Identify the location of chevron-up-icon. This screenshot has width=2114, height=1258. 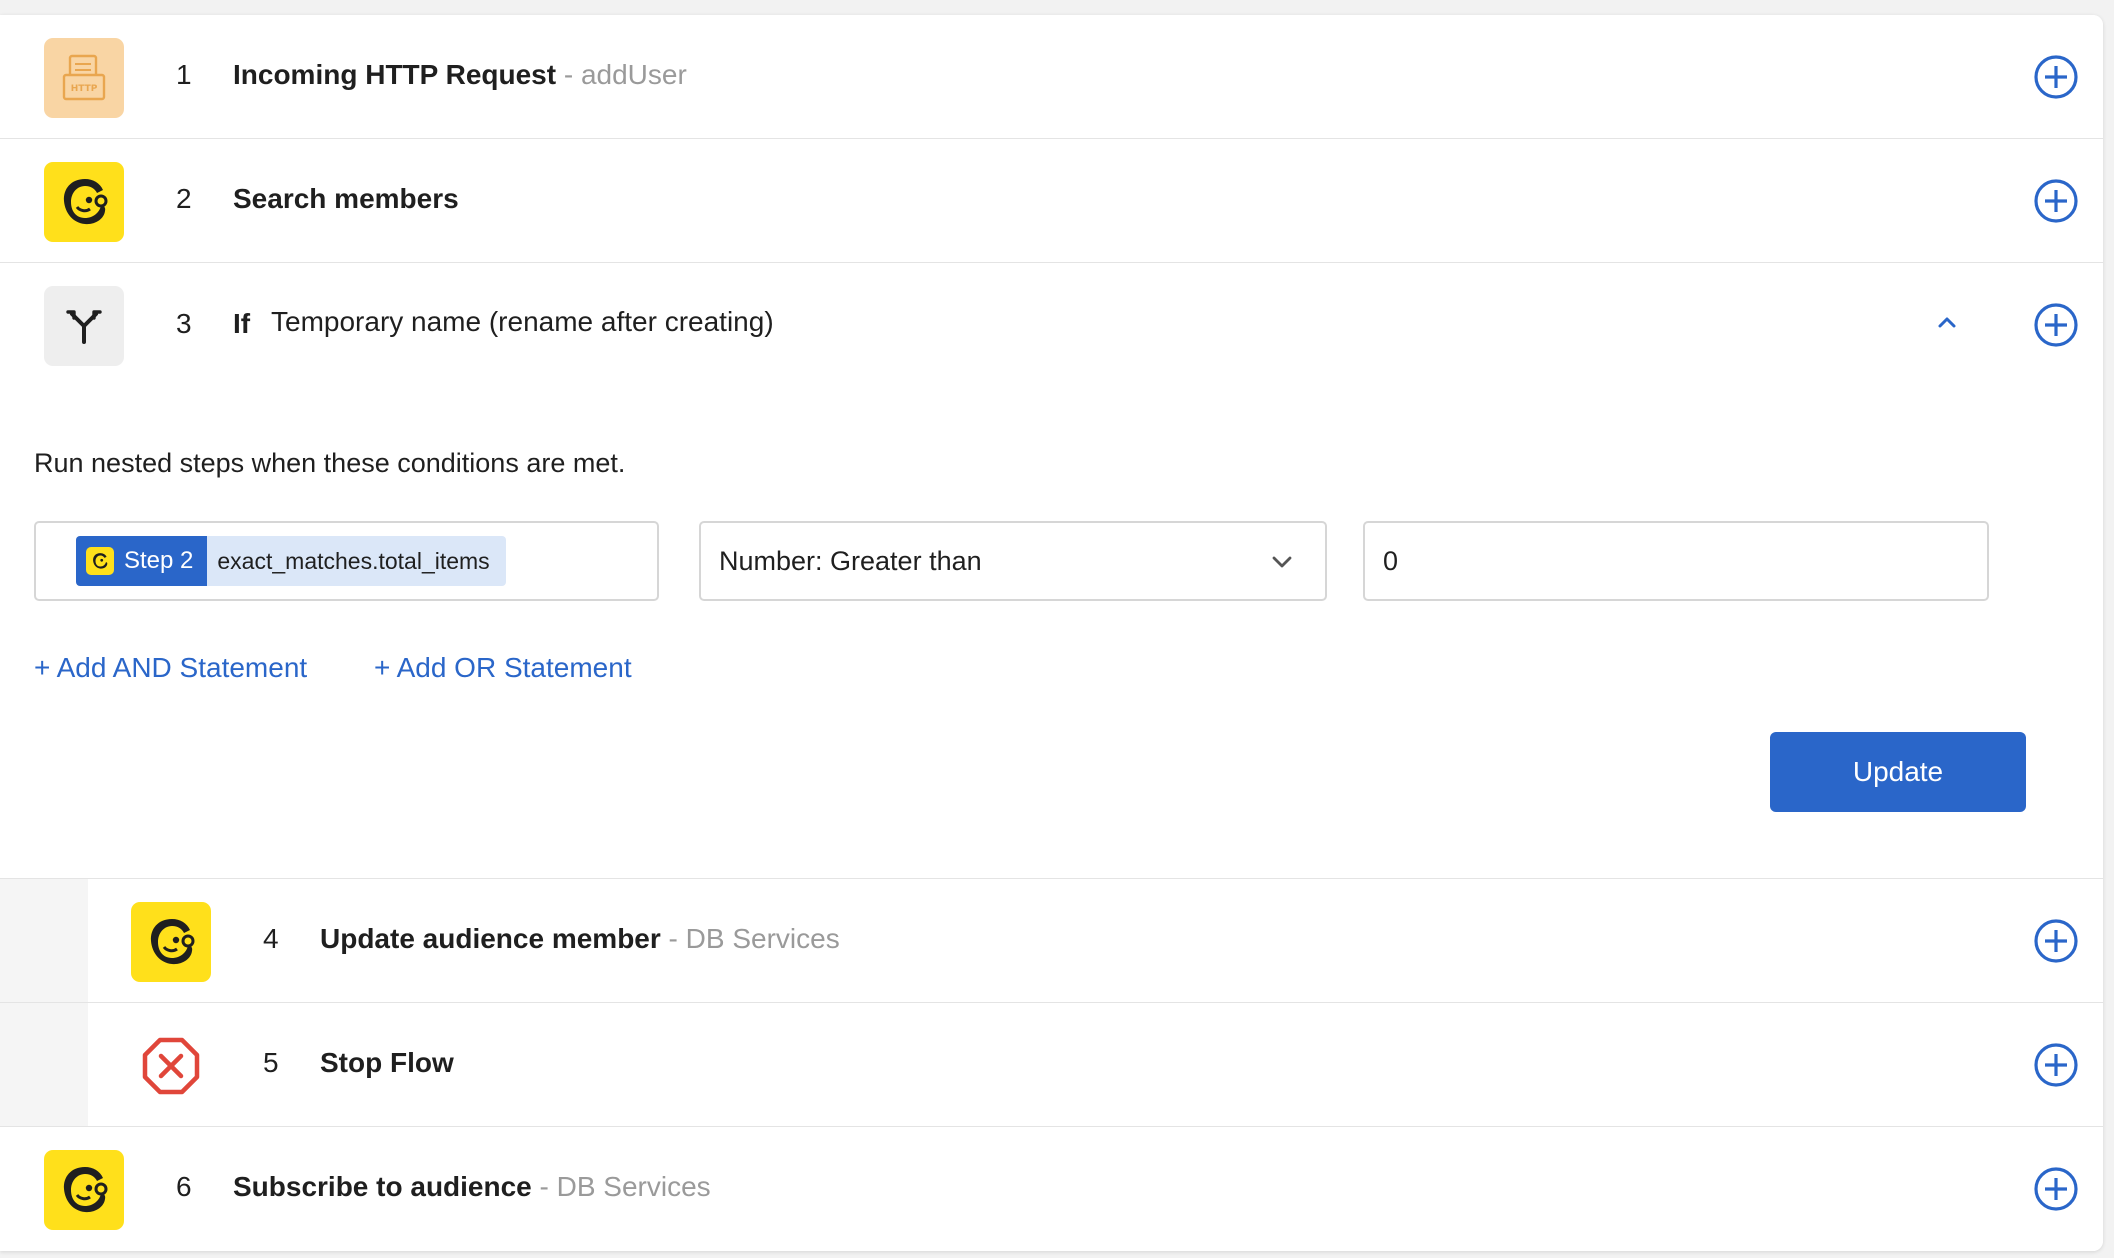
(1947, 322).